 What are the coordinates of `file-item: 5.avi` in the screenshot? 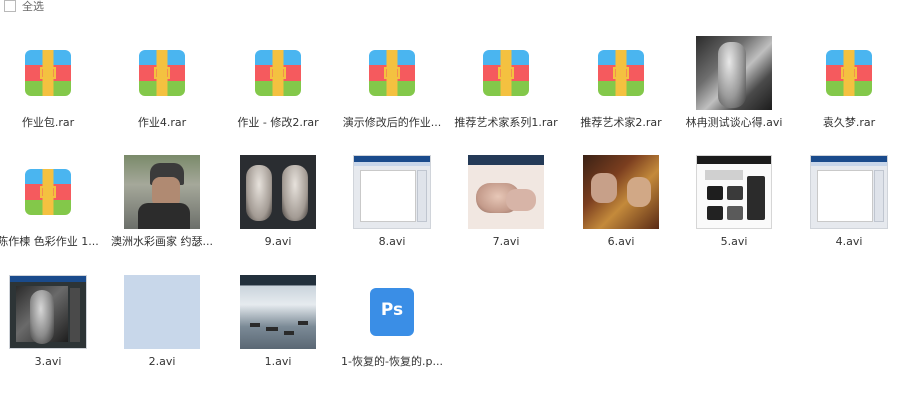 It's located at (734, 215).